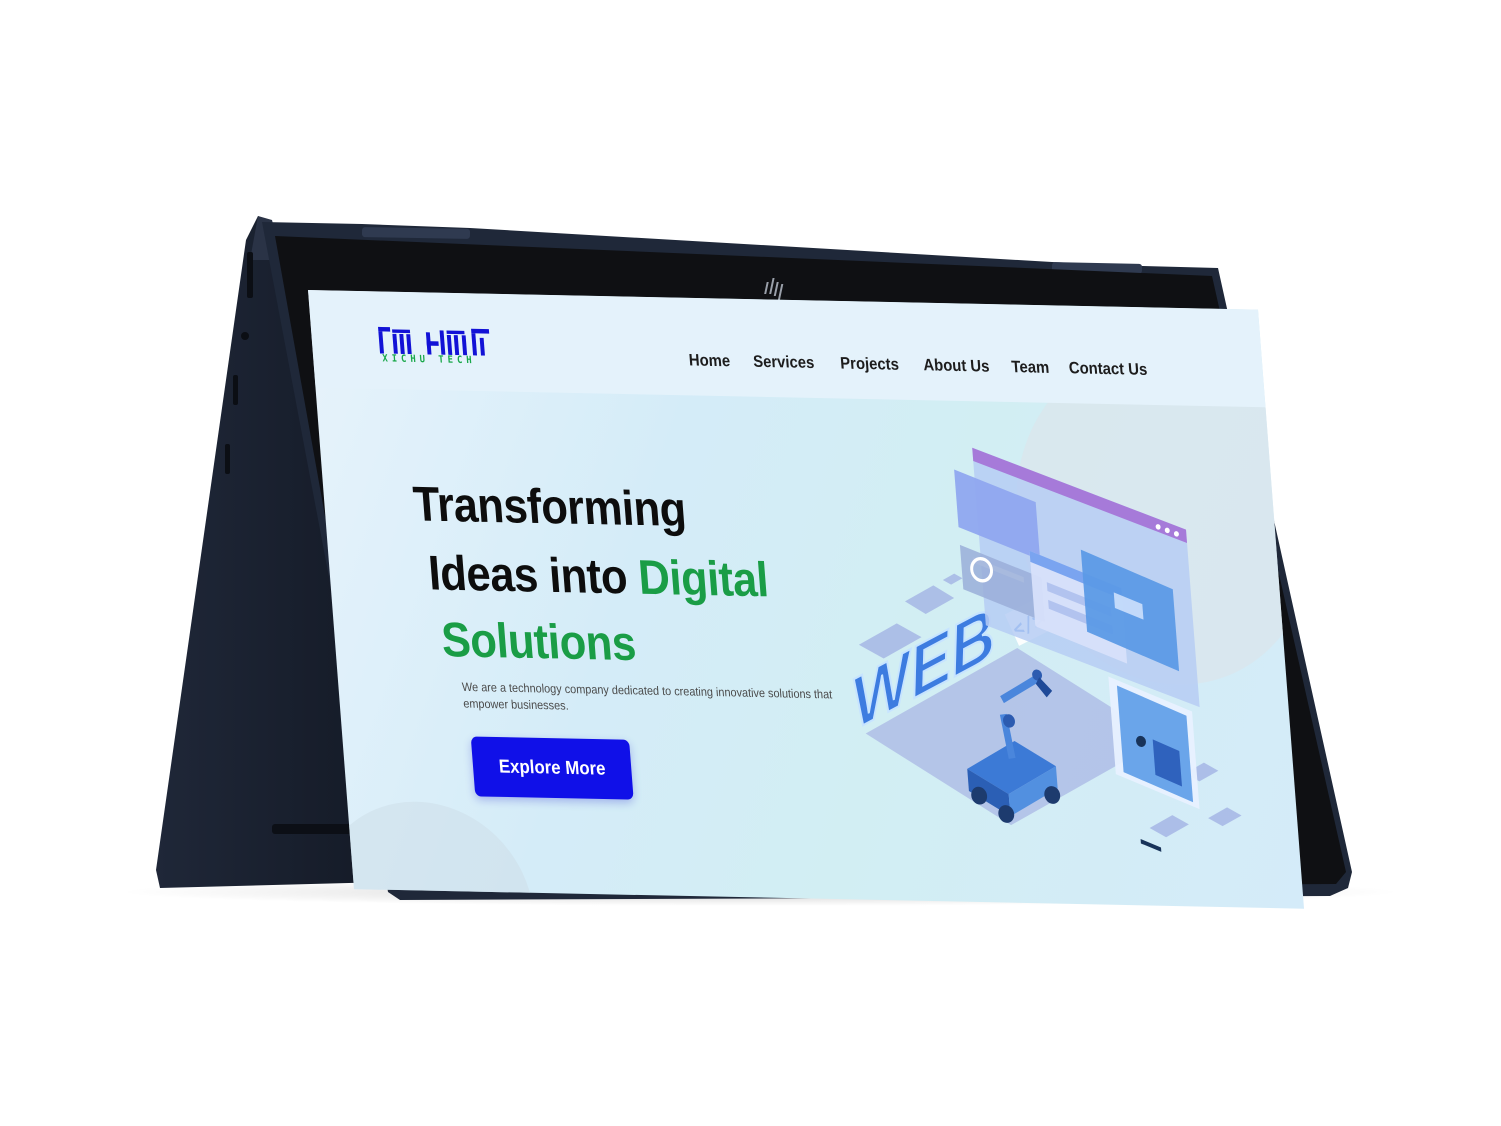  I want to click on logo-text: XICHU TECH, so click(429, 360).